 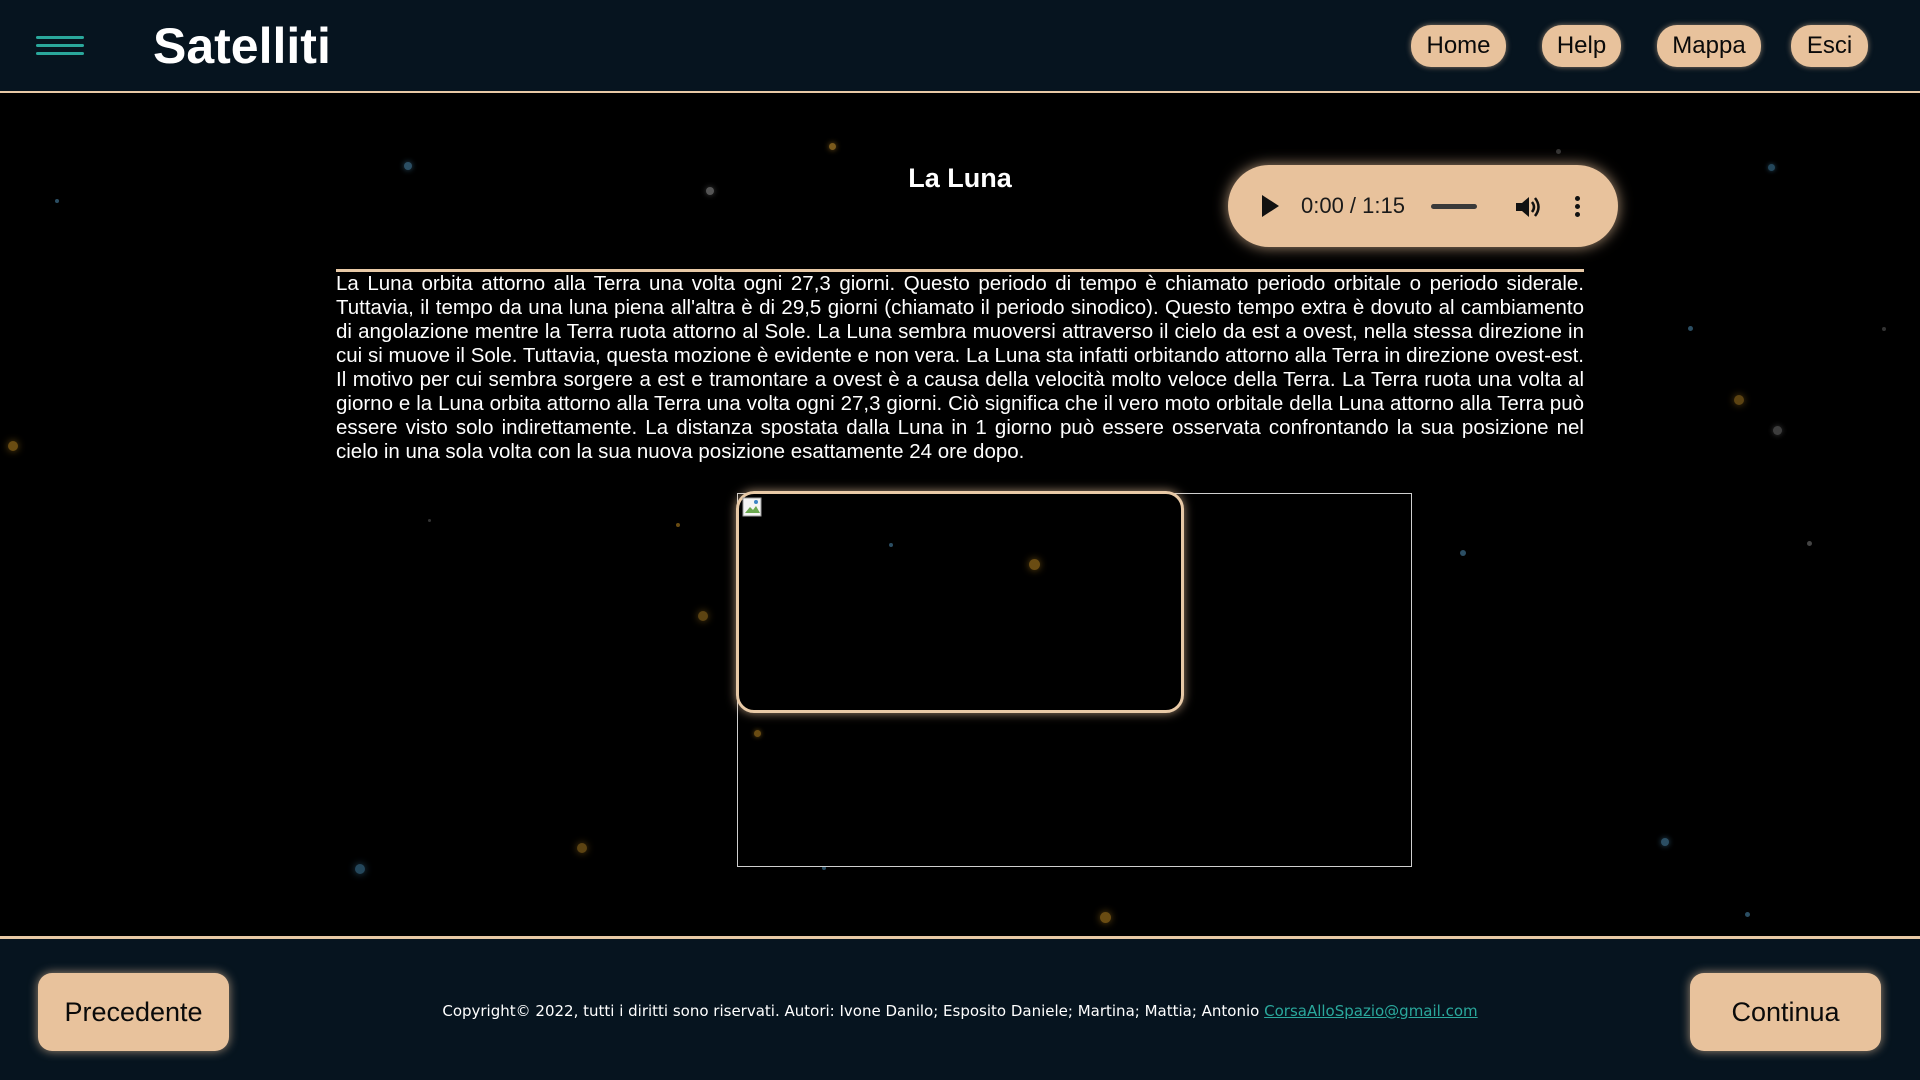 What do you see at coordinates (1454, 206) in the screenshot?
I see `audio-progress-slider` at bounding box center [1454, 206].